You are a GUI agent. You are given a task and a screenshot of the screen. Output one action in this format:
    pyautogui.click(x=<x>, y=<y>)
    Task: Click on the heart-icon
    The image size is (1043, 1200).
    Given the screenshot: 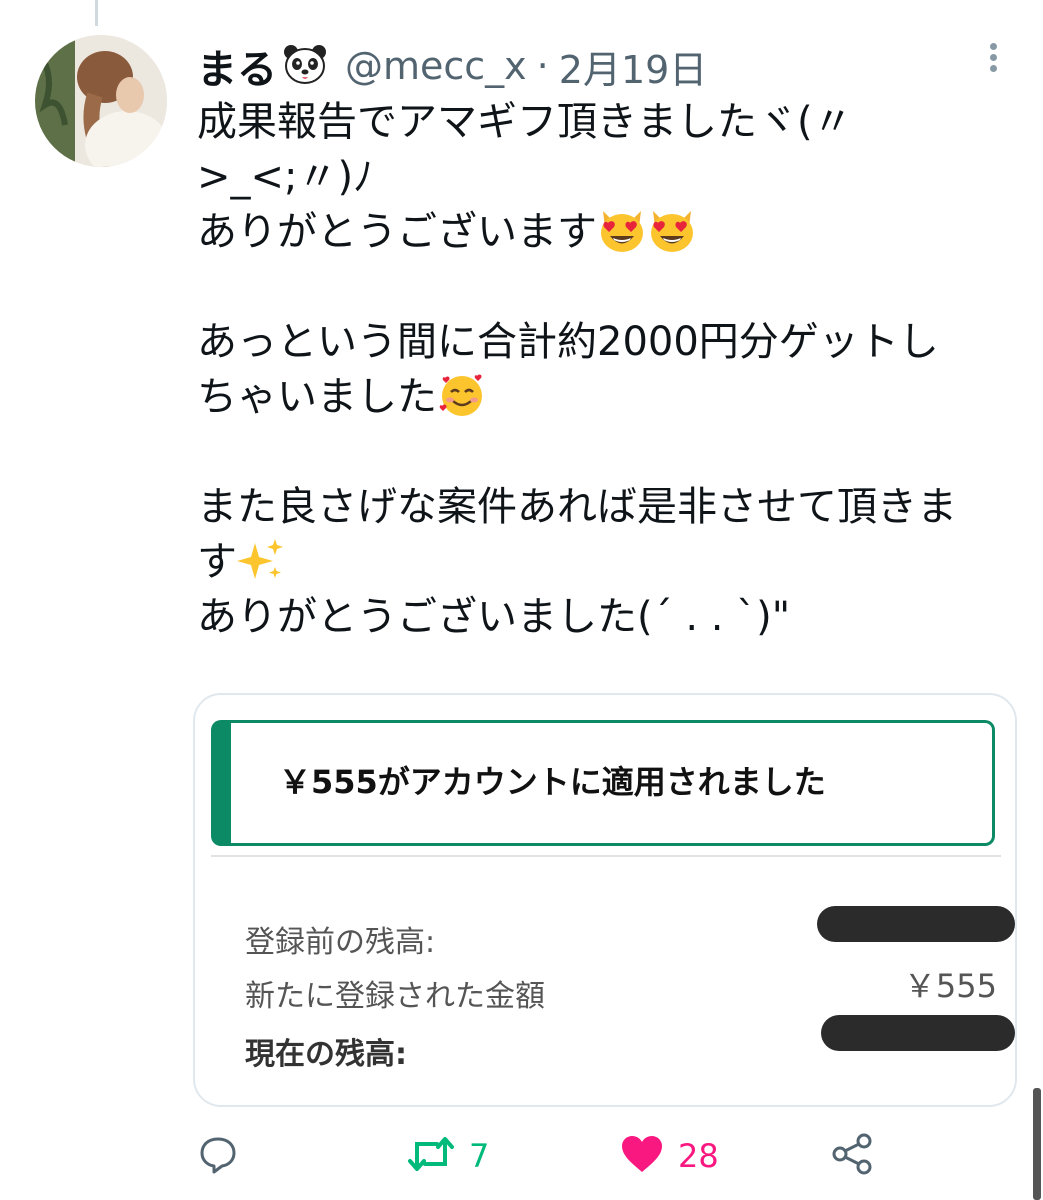 What is the action you would take?
    pyautogui.click(x=642, y=1156)
    